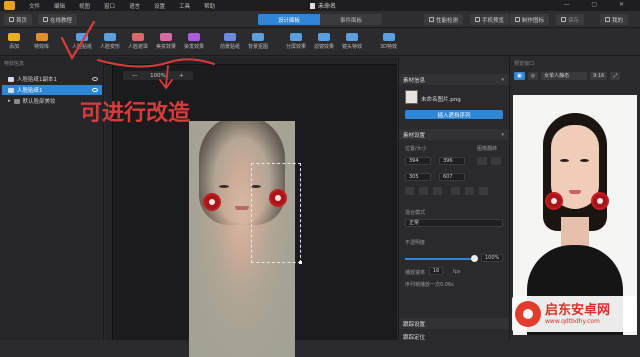 The width and height of the screenshot is (640, 357). Describe the element at coordinates (415, 213) in the screenshot. I see `blend-mode-label: 混合模式` at that location.